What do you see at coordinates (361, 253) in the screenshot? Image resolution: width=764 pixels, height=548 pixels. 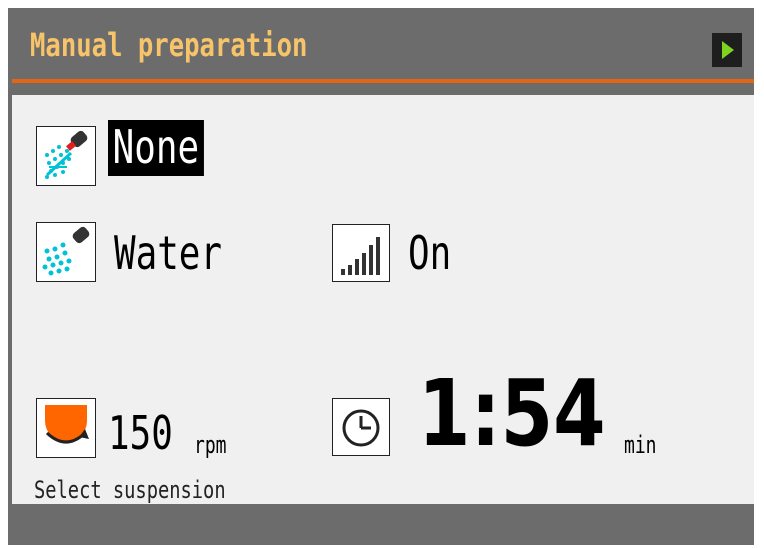 I see `signal-bars-icon` at bounding box center [361, 253].